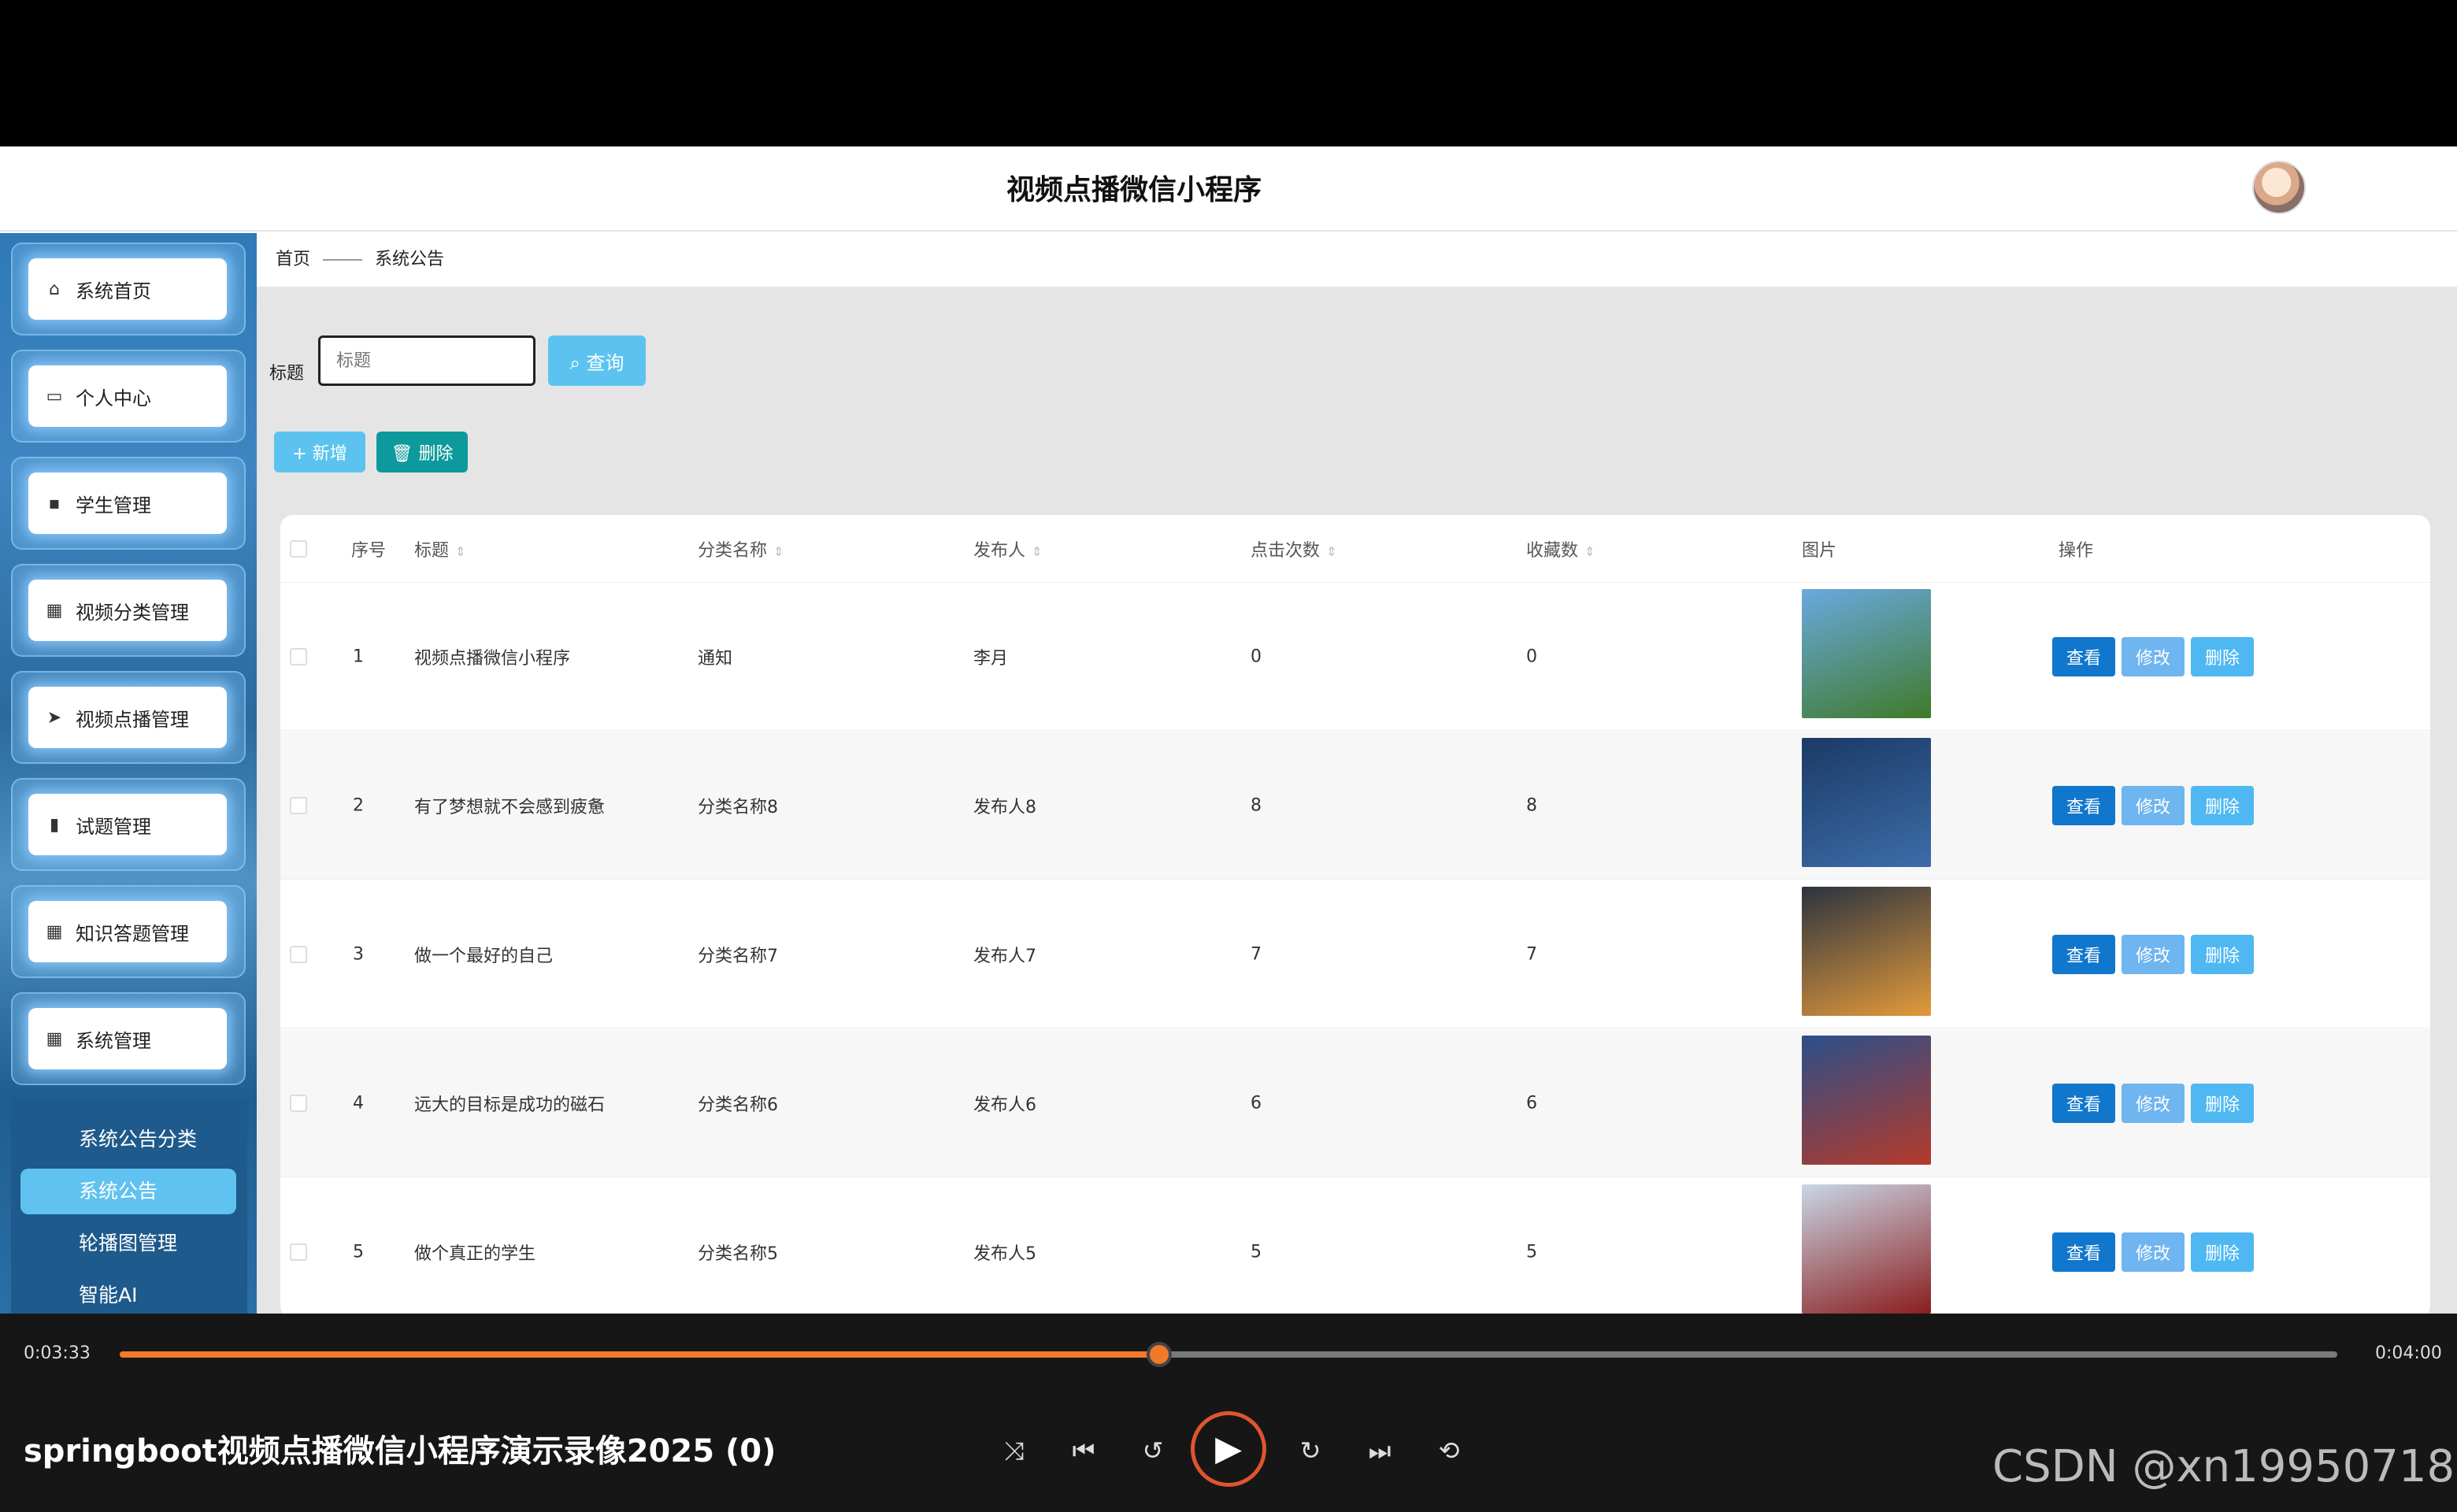 The height and width of the screenshot is (1512, 2457). Describe the element at coordinates (293, 259) in the screenshot. I see `breadcrumb-home: 首页` at that location.